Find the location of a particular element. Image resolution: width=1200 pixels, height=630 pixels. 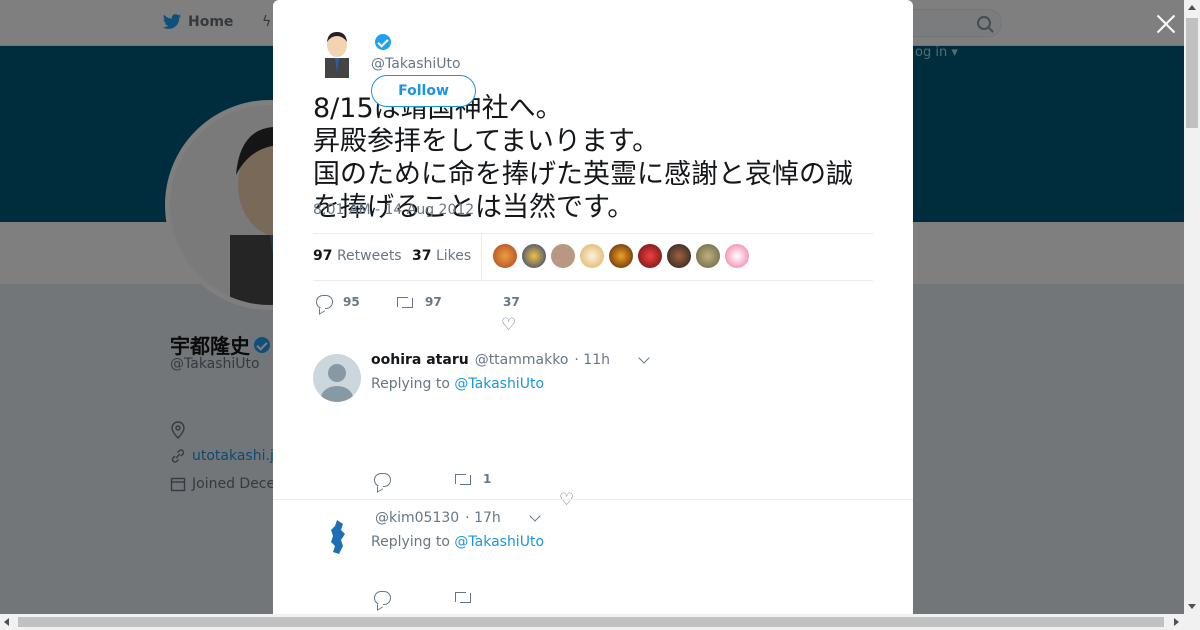

vertical-scrollbar is located at coordinates (1192, 307).